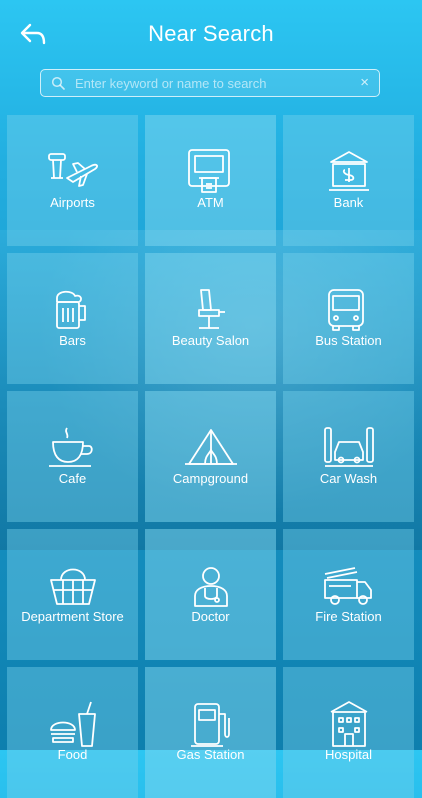 This screenshot has height=798, width=422. I want to click on category-tile-car-wash: Car Wash, so click(348, 456).